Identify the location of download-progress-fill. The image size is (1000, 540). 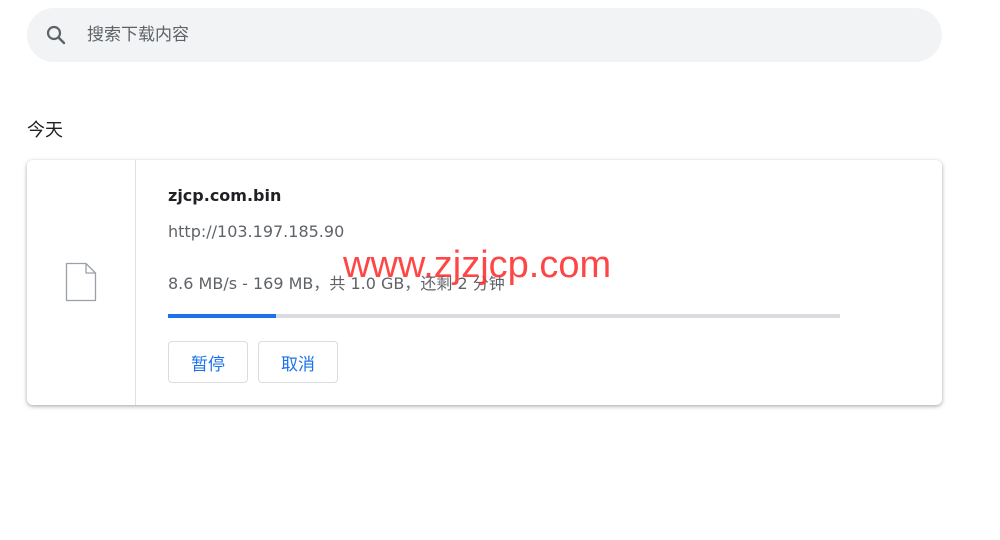
(222, 316).